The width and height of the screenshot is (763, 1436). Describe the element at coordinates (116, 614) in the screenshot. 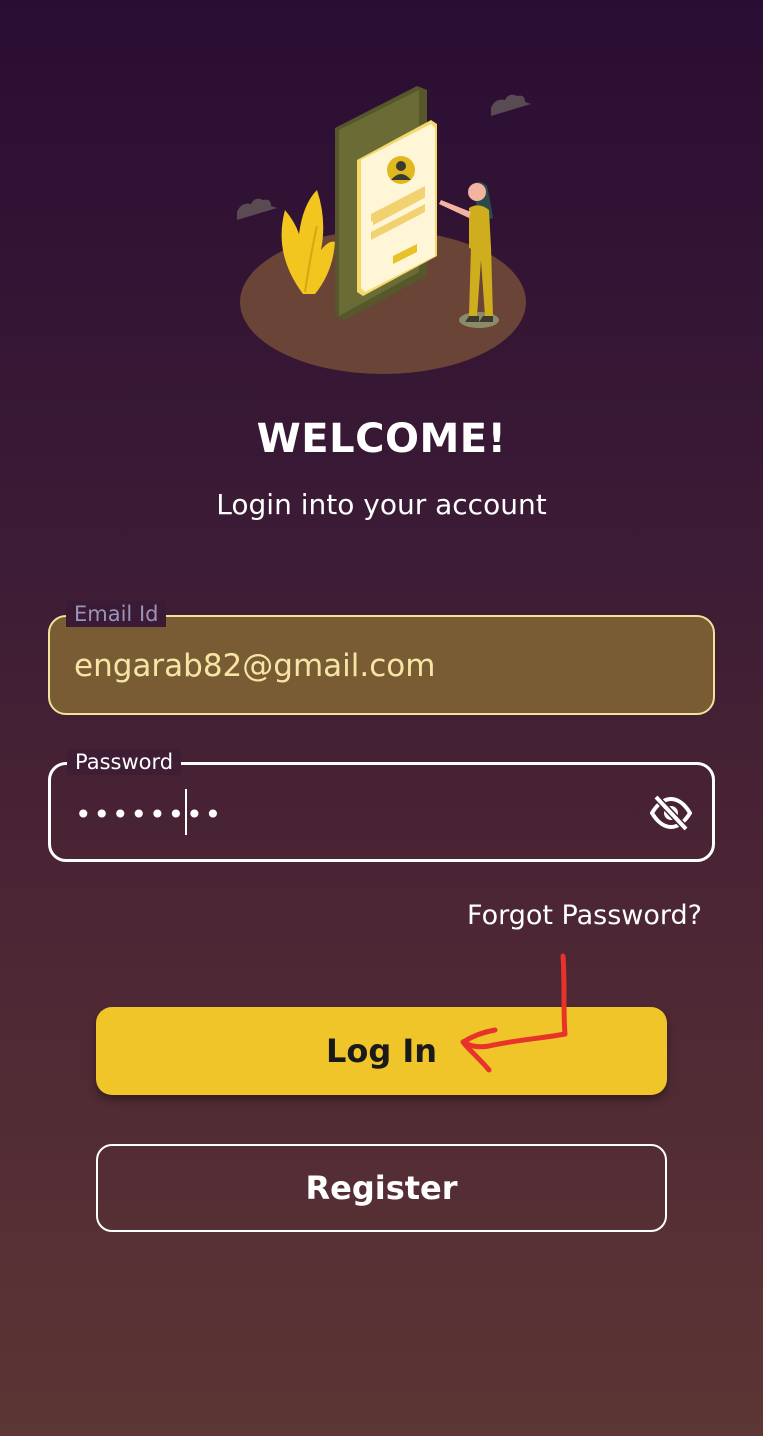

I see `email-label: Email Id` at that location.